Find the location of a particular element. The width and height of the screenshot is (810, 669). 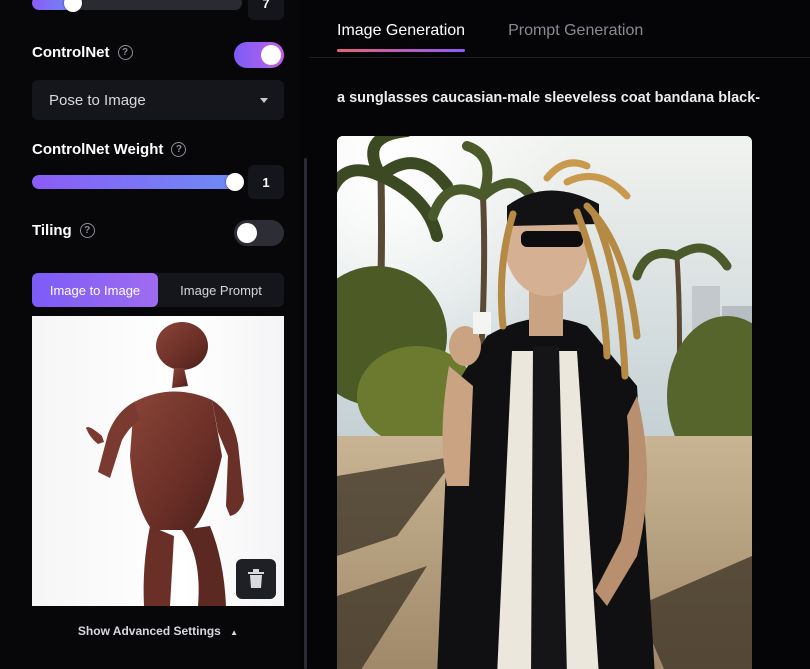

tiling-label-row: Tiling ? is located at coordinates (63, 230).